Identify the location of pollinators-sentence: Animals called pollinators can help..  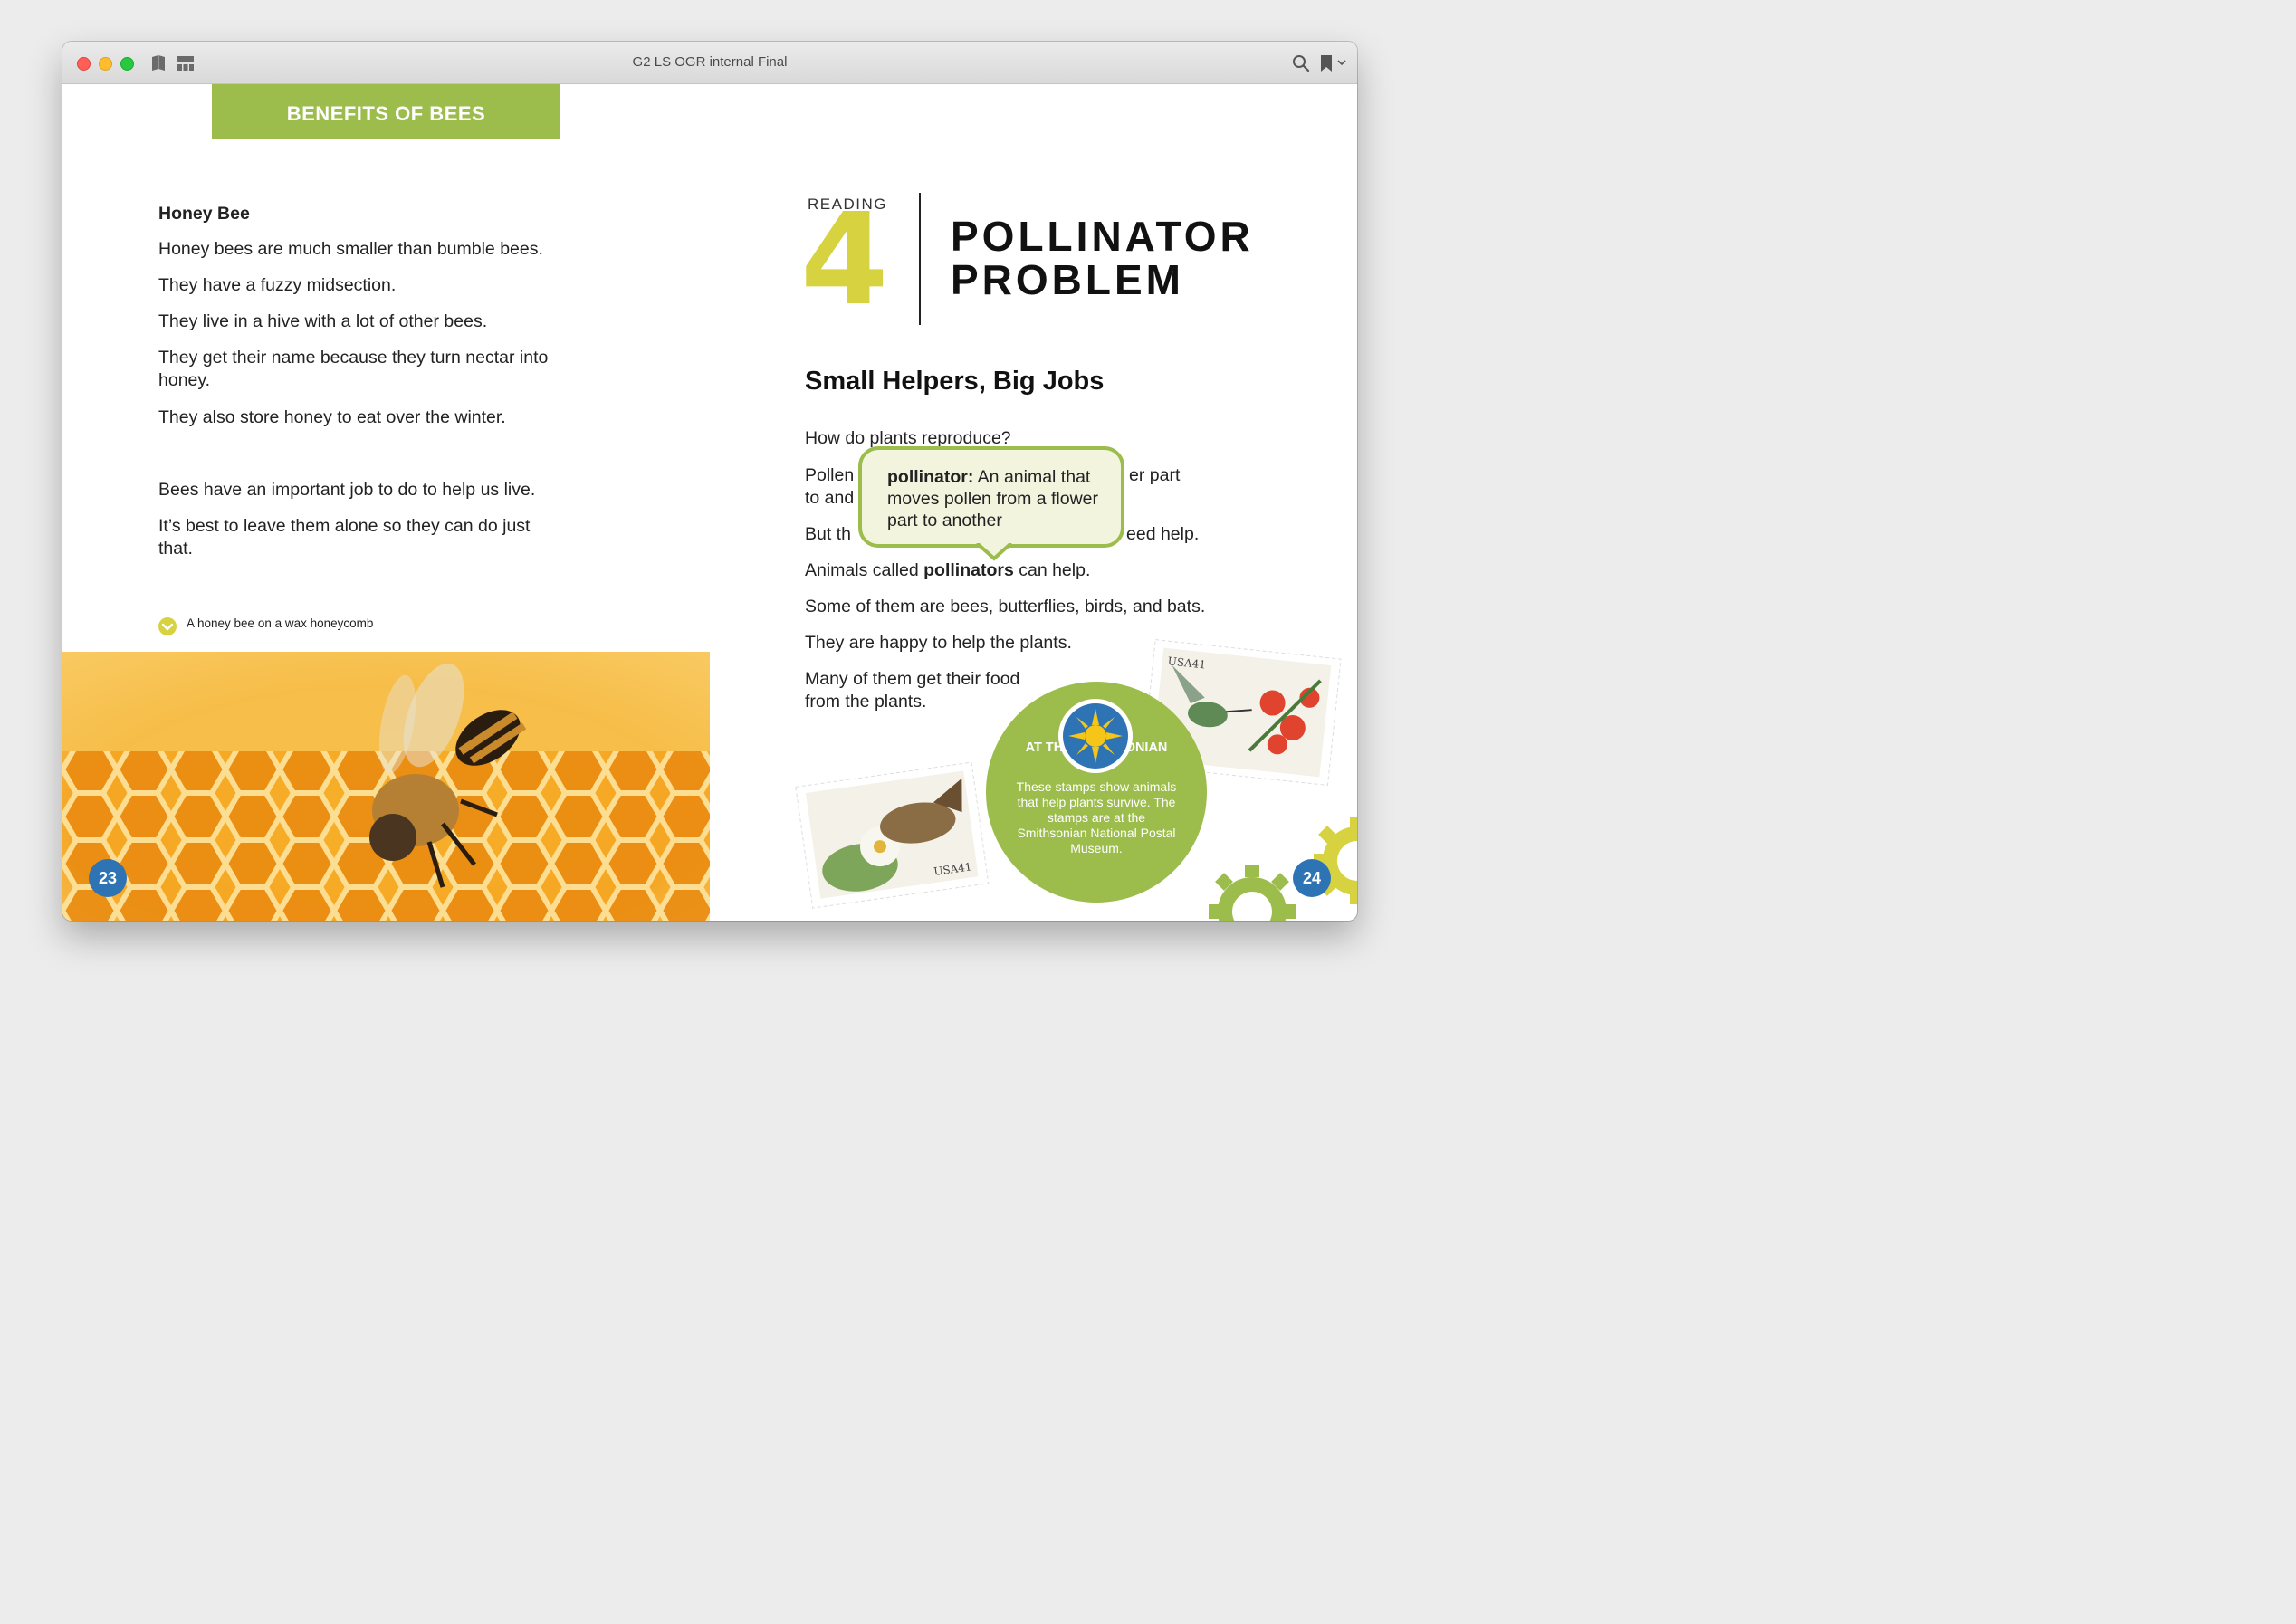
(948, 570).